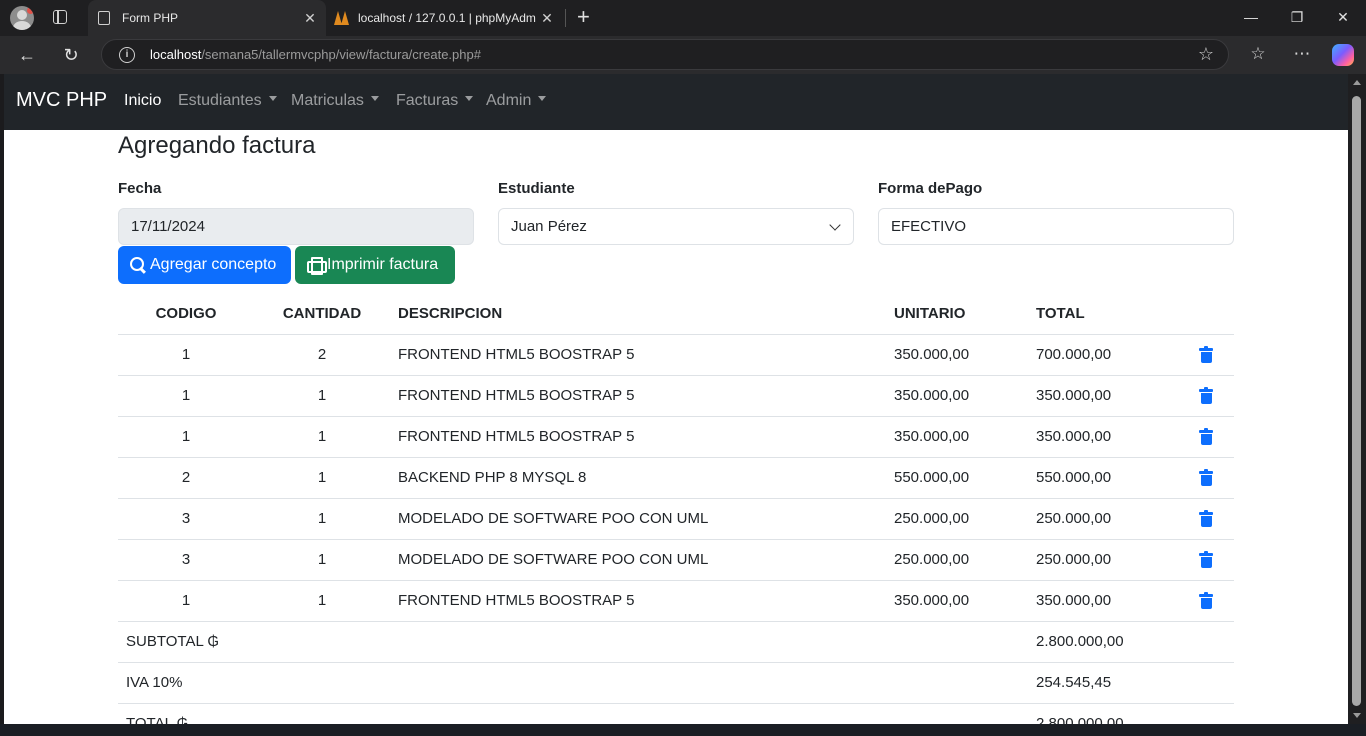 Image resolution: width=1366 pixels, height=736 pixels. I want to click on estudiante-select: Juan Pérez, so click(676, 226).